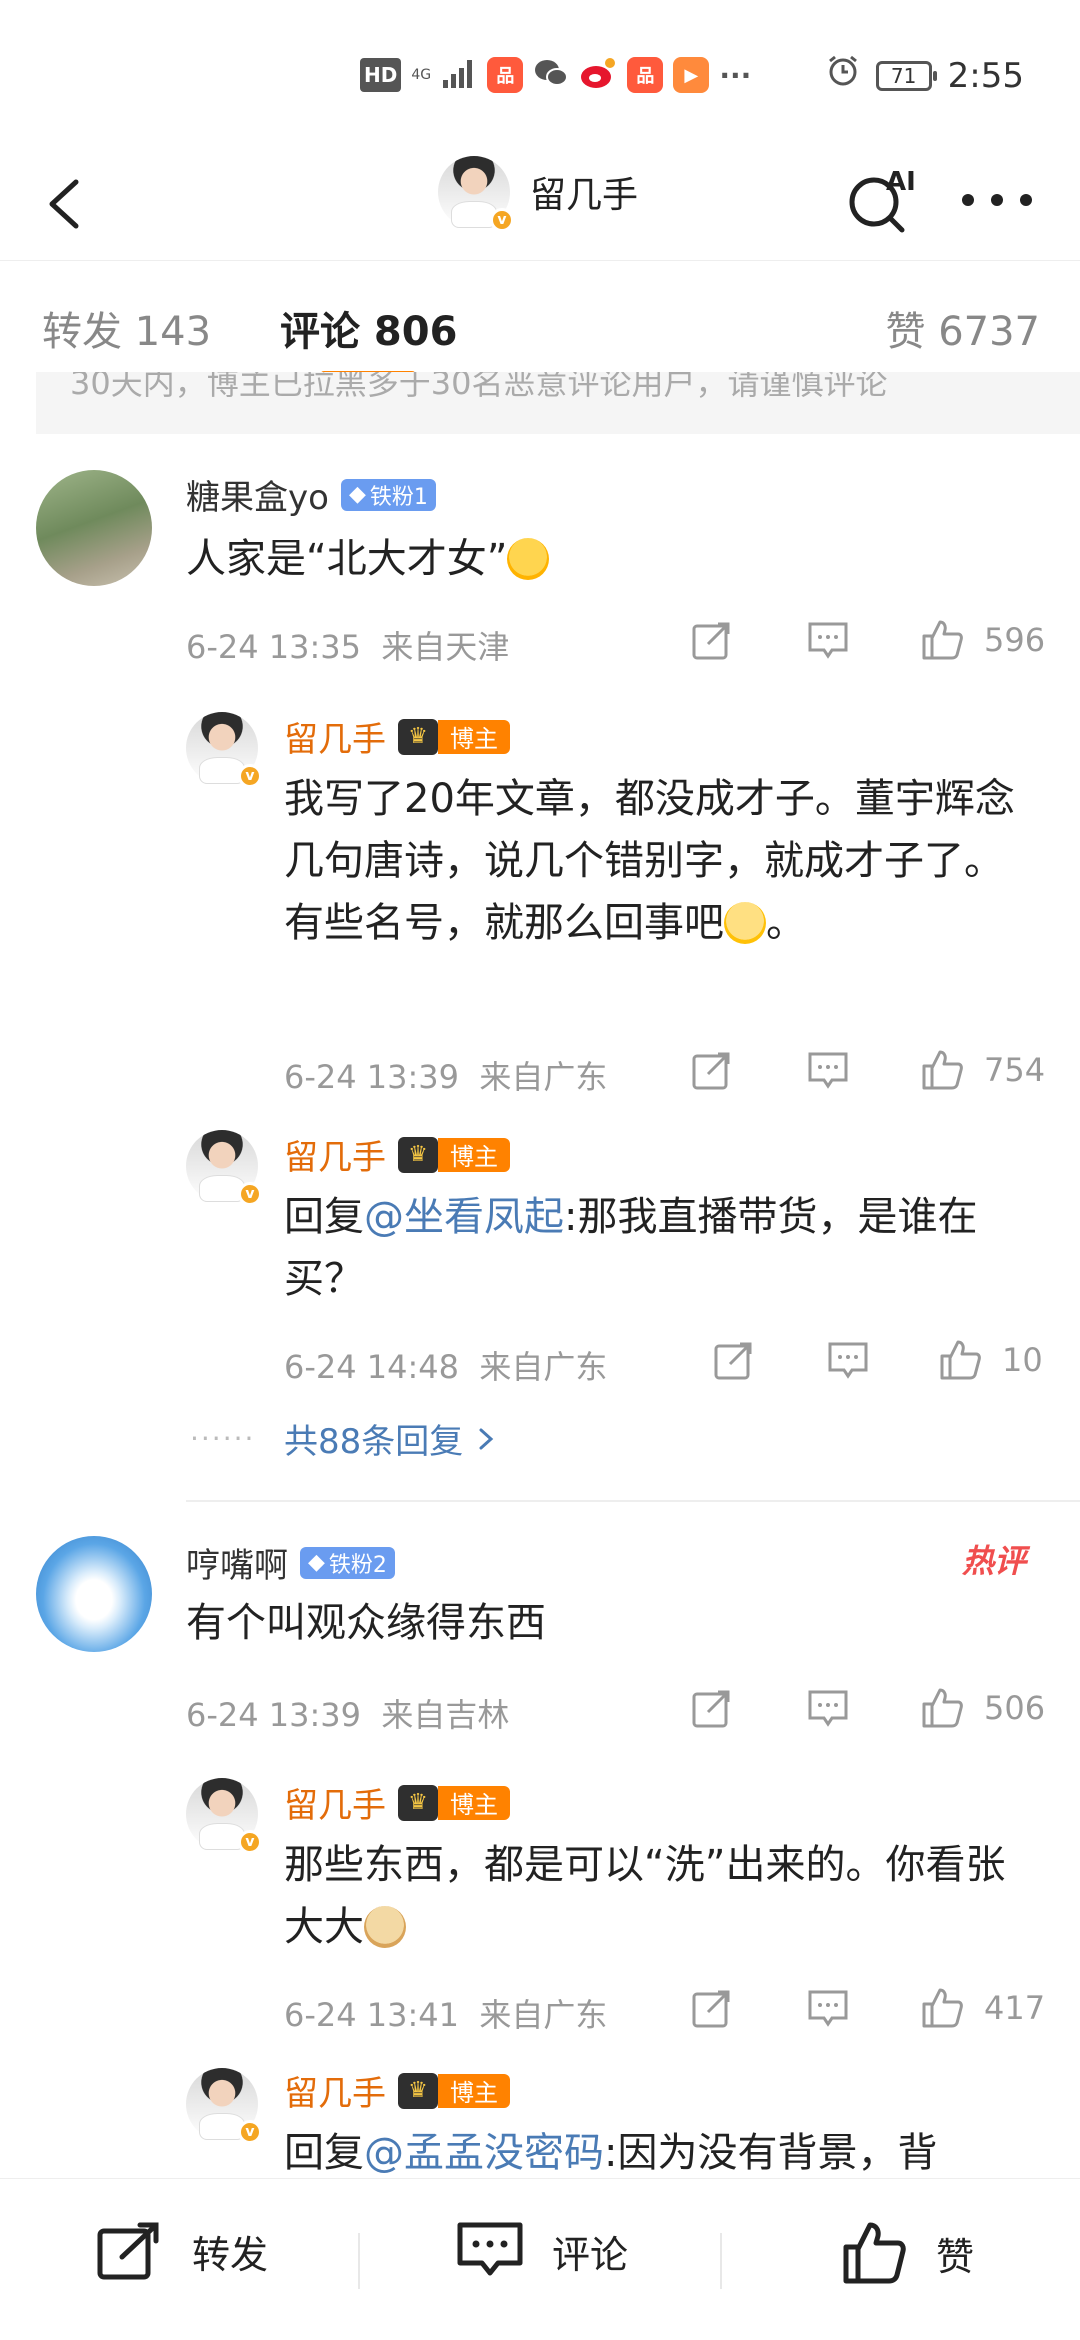  What do you see at coordinates (538, 194) in the screenshot?
I see `profile-header: v 留几手` at bounding box center [538, 194].